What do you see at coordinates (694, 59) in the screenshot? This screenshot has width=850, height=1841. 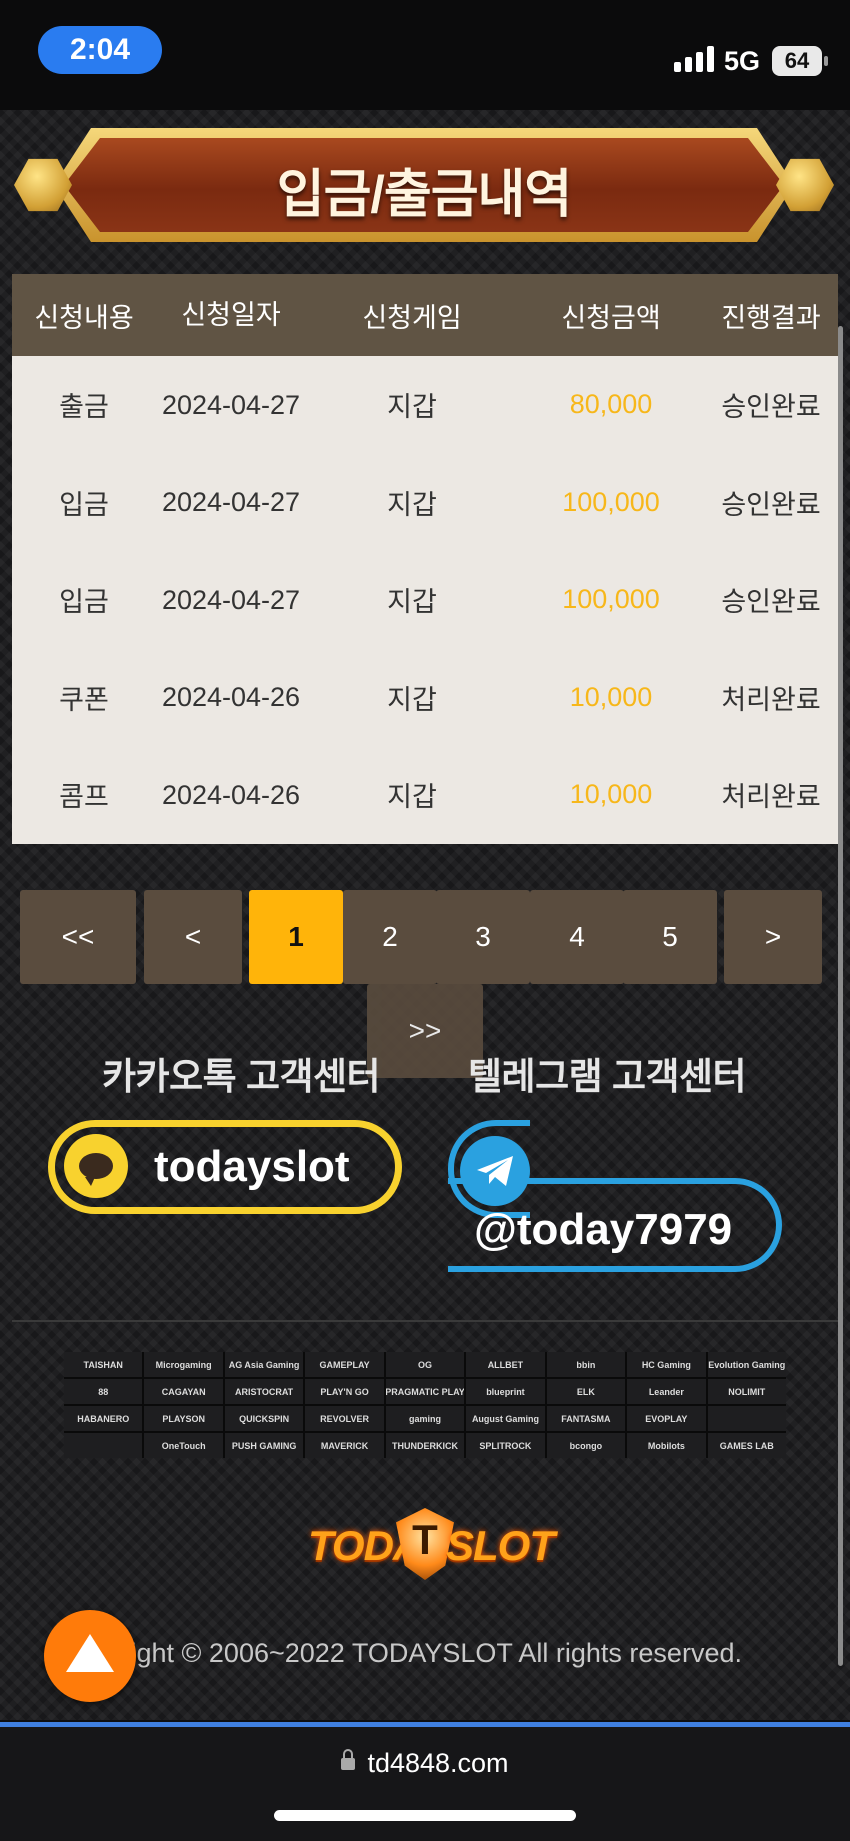 I see `signal-icon` at bounding box center [694, 59].